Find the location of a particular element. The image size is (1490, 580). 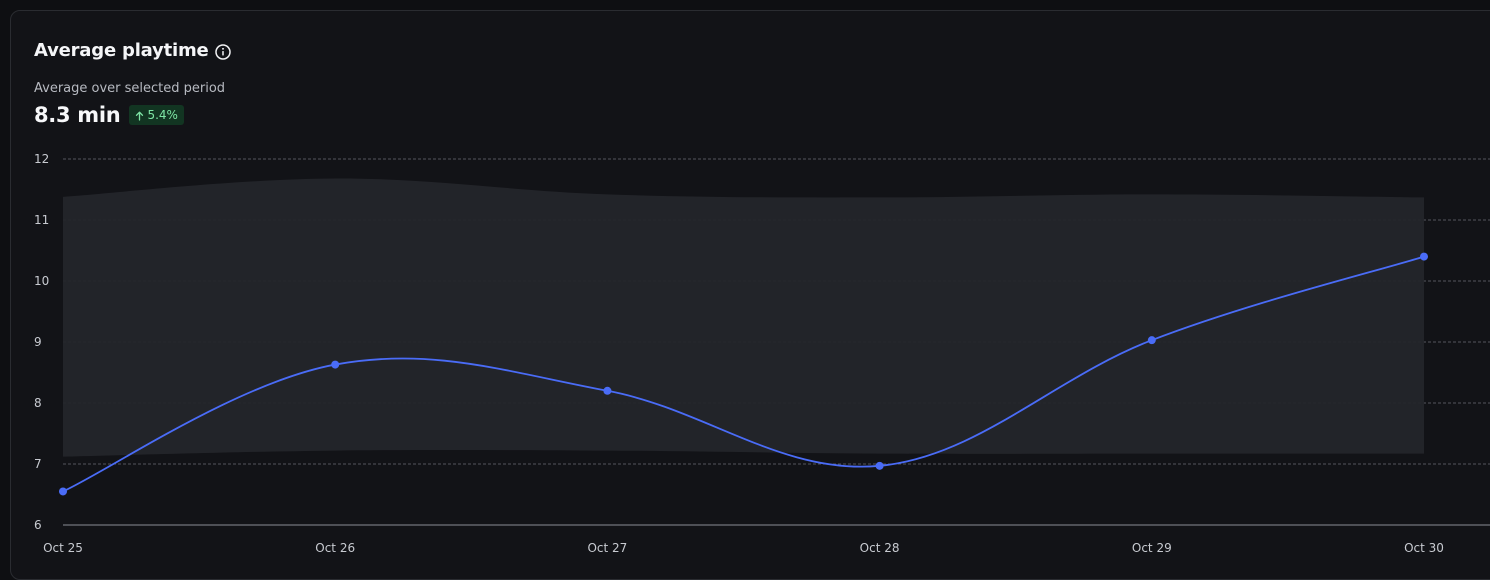

y-tick-label-6: 6 is located at coordinates (38, 525).